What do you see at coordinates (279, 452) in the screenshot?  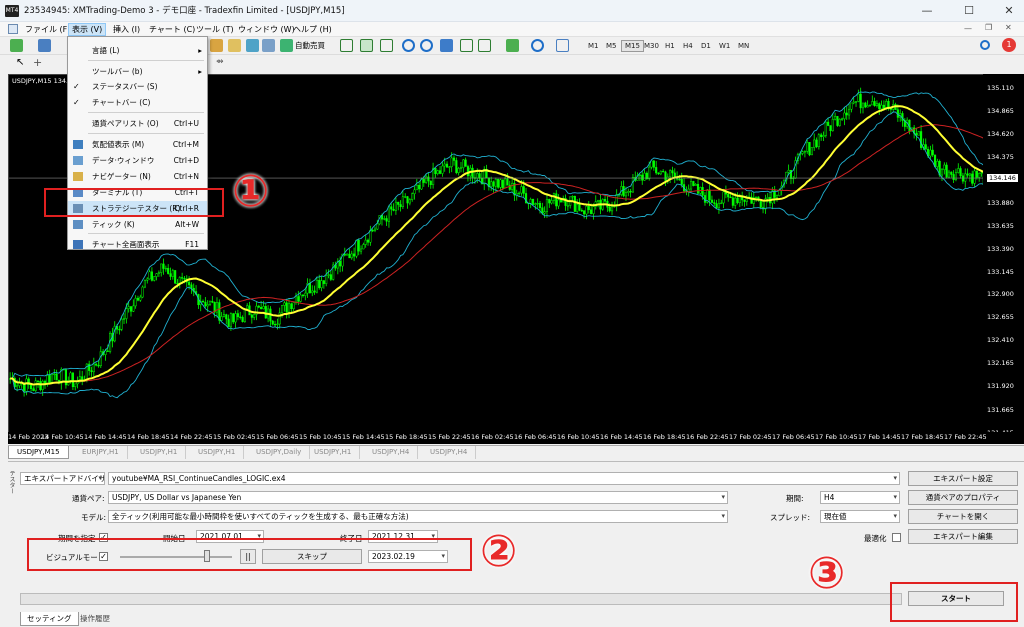 I see `chart-tab-4: USDJPY,Daily` at bounding box center [279, 452].